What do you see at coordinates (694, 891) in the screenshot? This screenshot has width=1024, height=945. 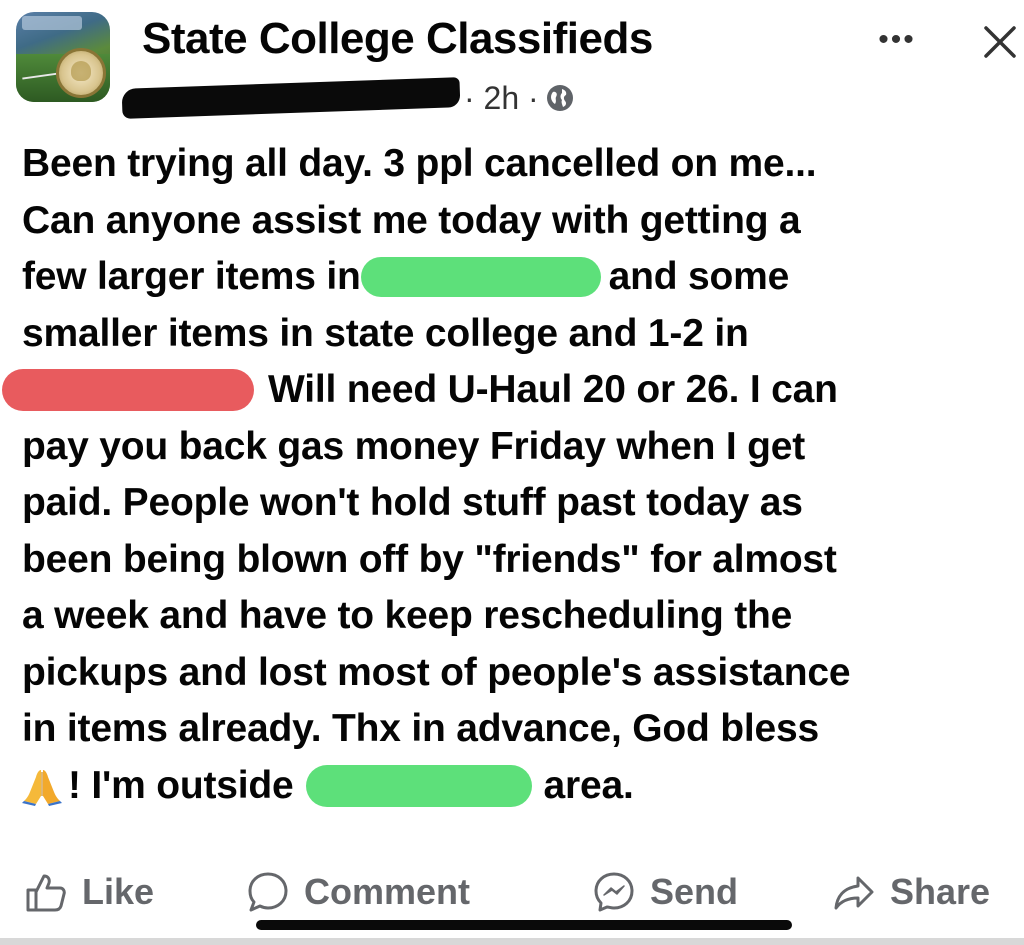 I see `send-label: Send` at bounding box center [694, 891].